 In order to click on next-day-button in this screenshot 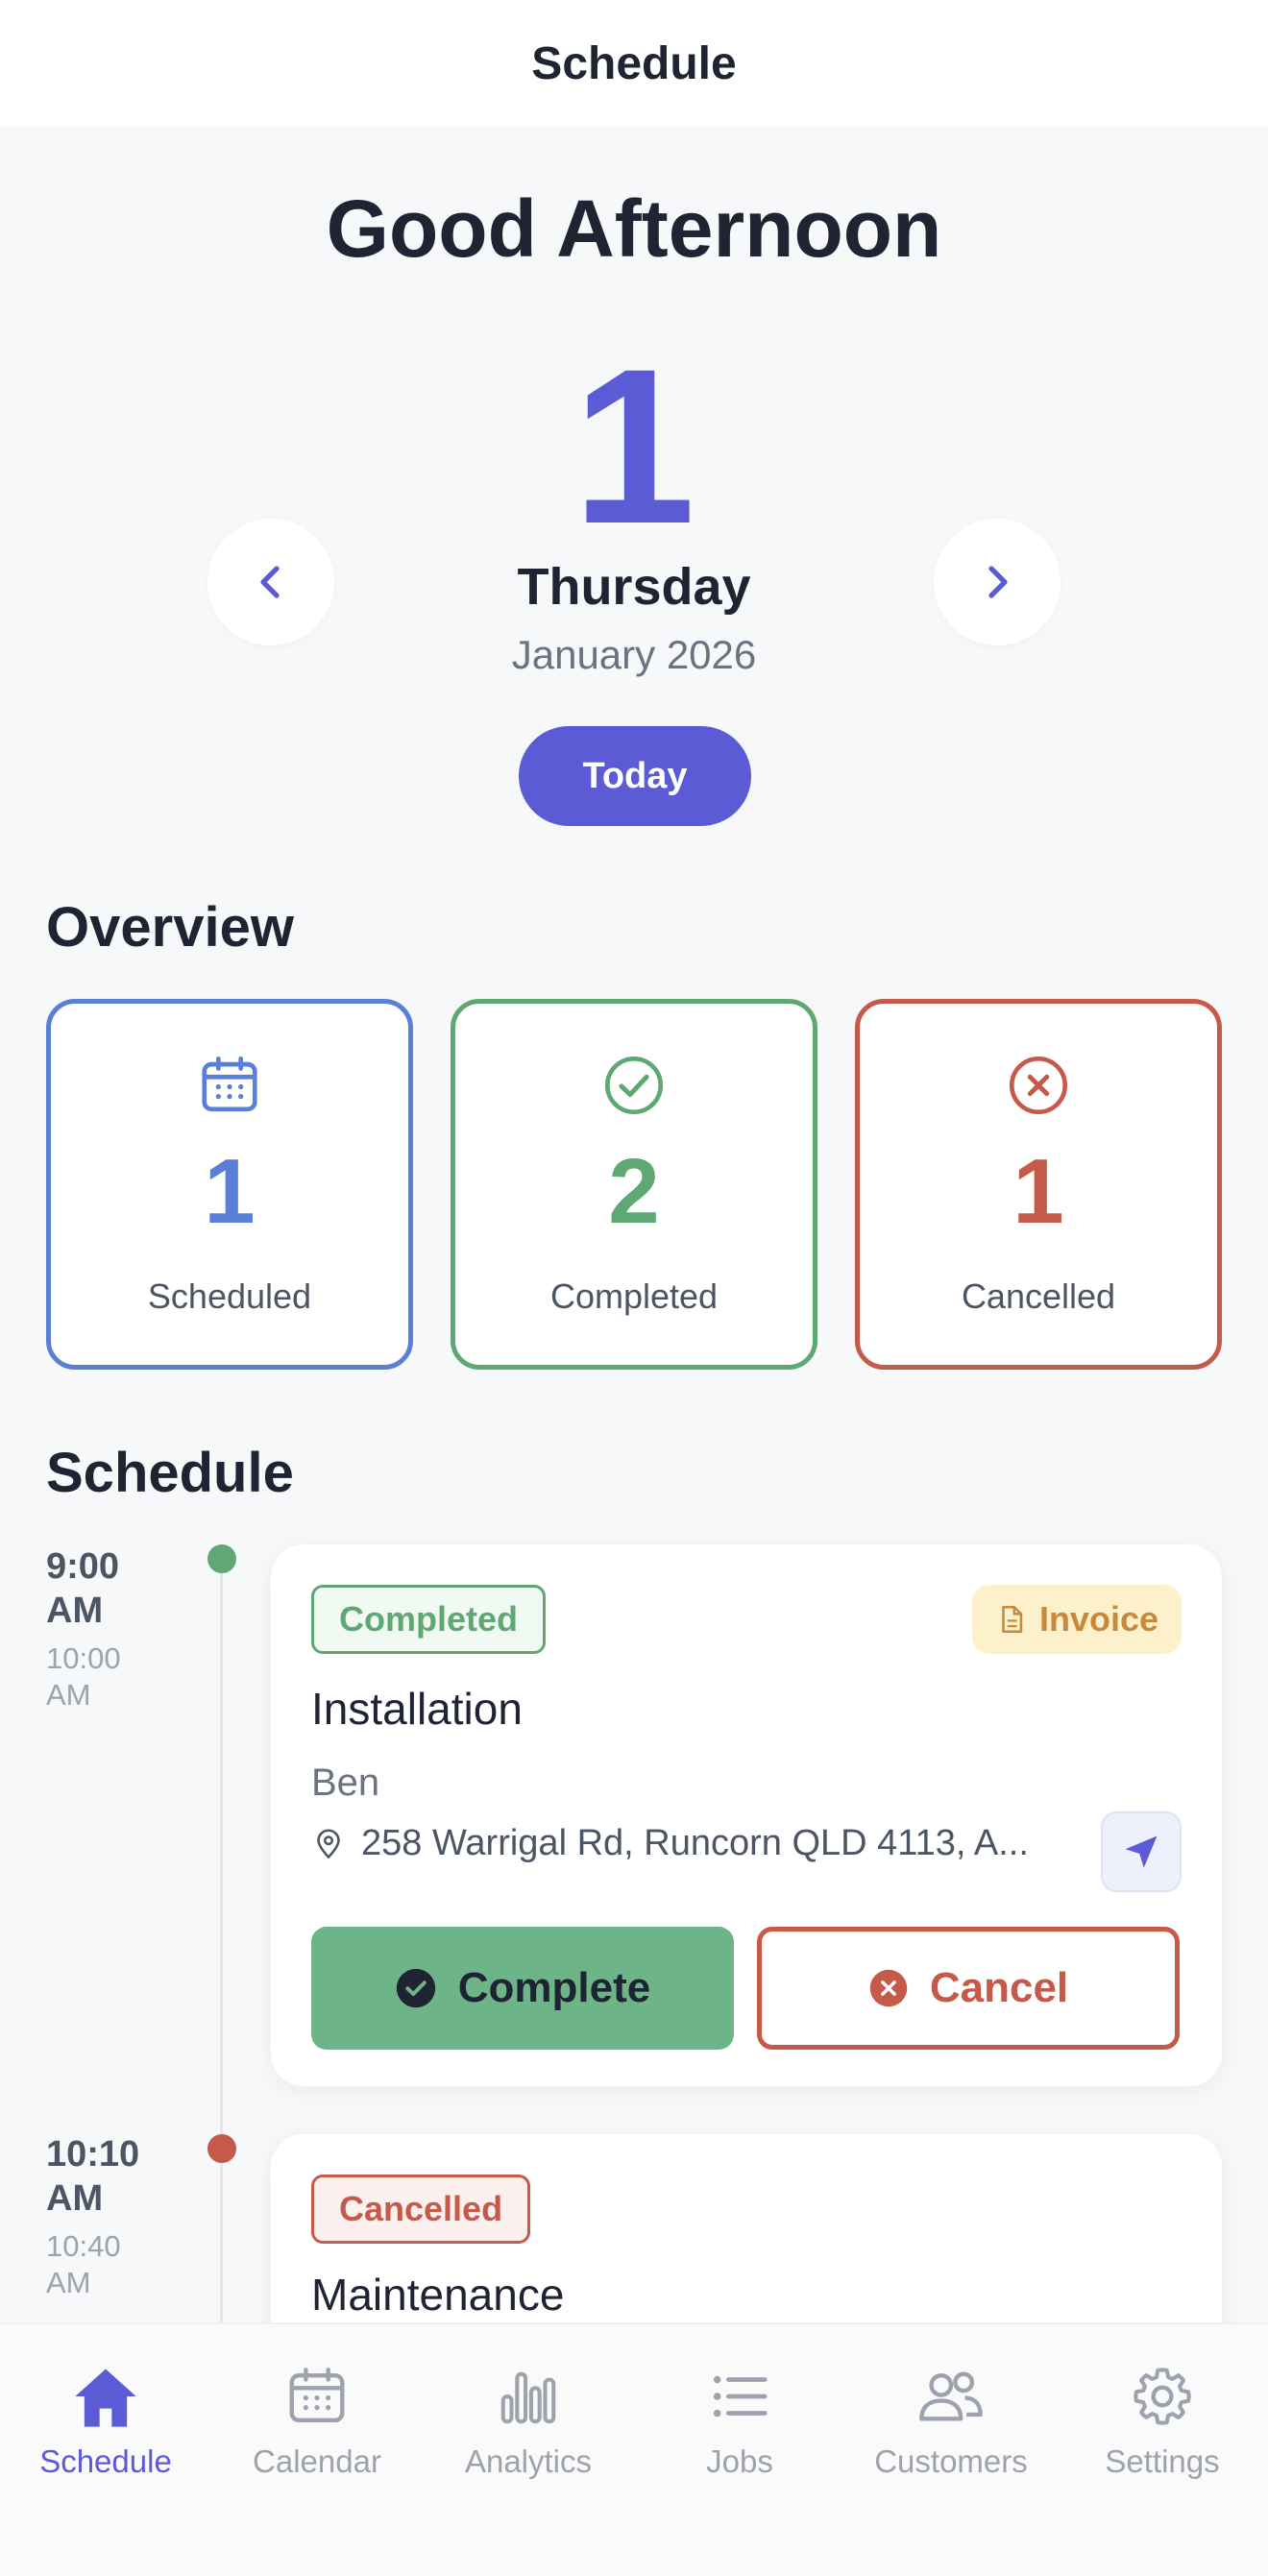, I will do `click(997, 582)`.